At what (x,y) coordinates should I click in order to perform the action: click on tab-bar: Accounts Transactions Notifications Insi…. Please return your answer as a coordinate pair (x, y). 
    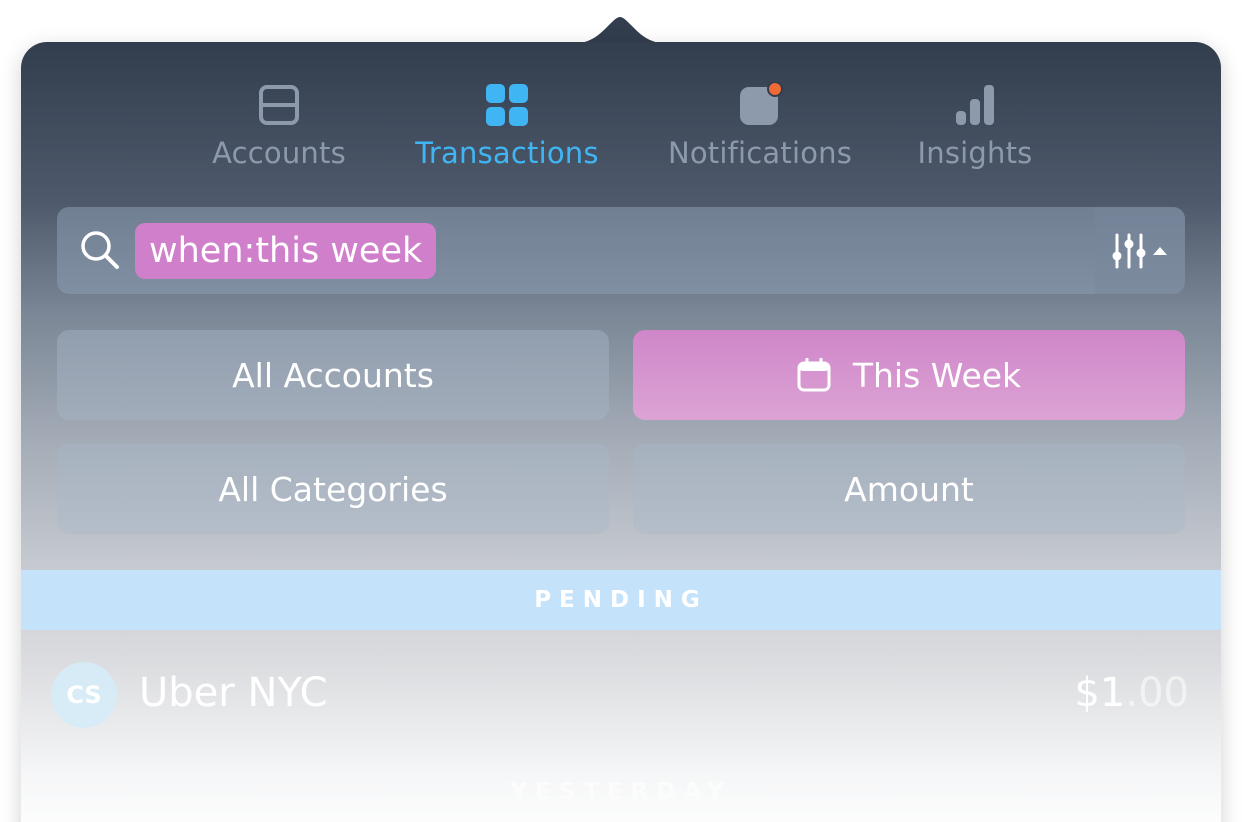
    Looking at the image, I should click on (621, 132).